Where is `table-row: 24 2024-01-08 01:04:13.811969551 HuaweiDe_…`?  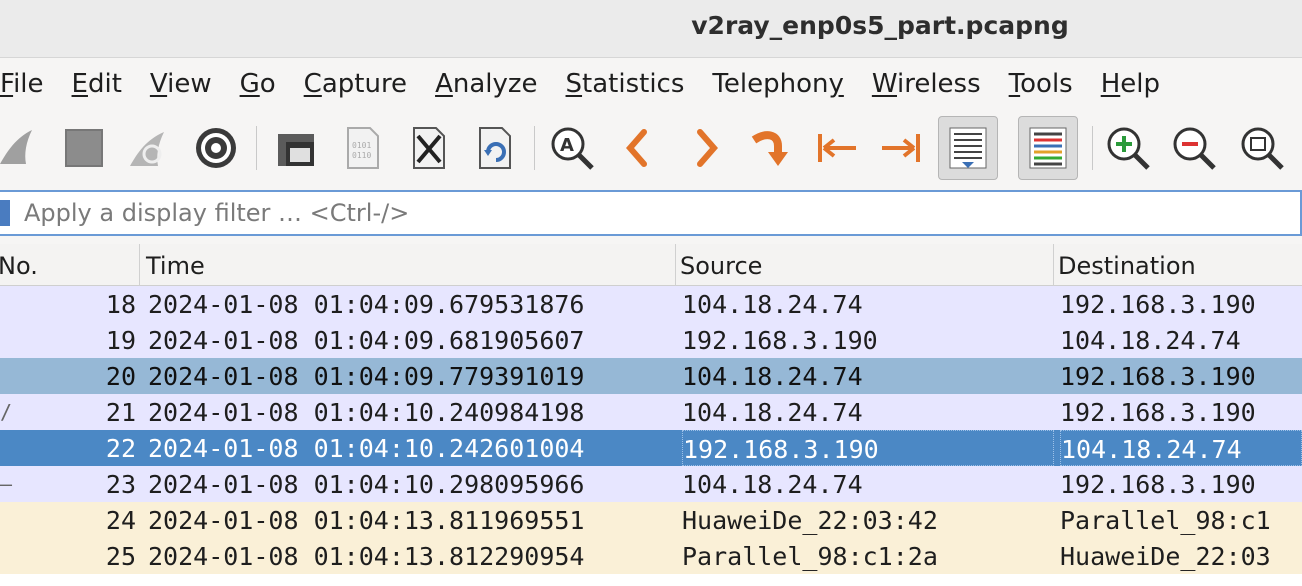 table-row: 24 2024-01-08 01:04:13.811969551 HuaweiDe_… is located at coordinates (651, 520).